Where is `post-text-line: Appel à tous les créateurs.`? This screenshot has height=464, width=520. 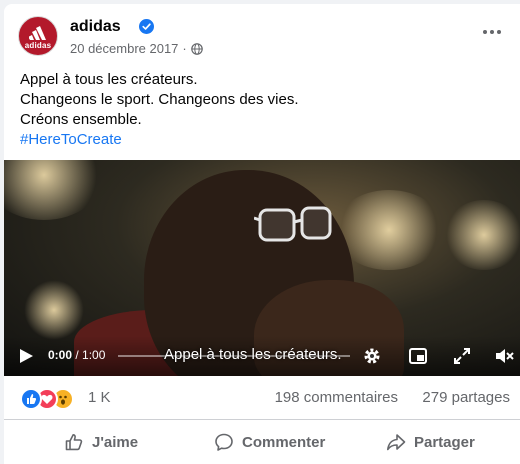 post-text-line: Appel à tous les créateurs. is located at coordinates (109, 79).